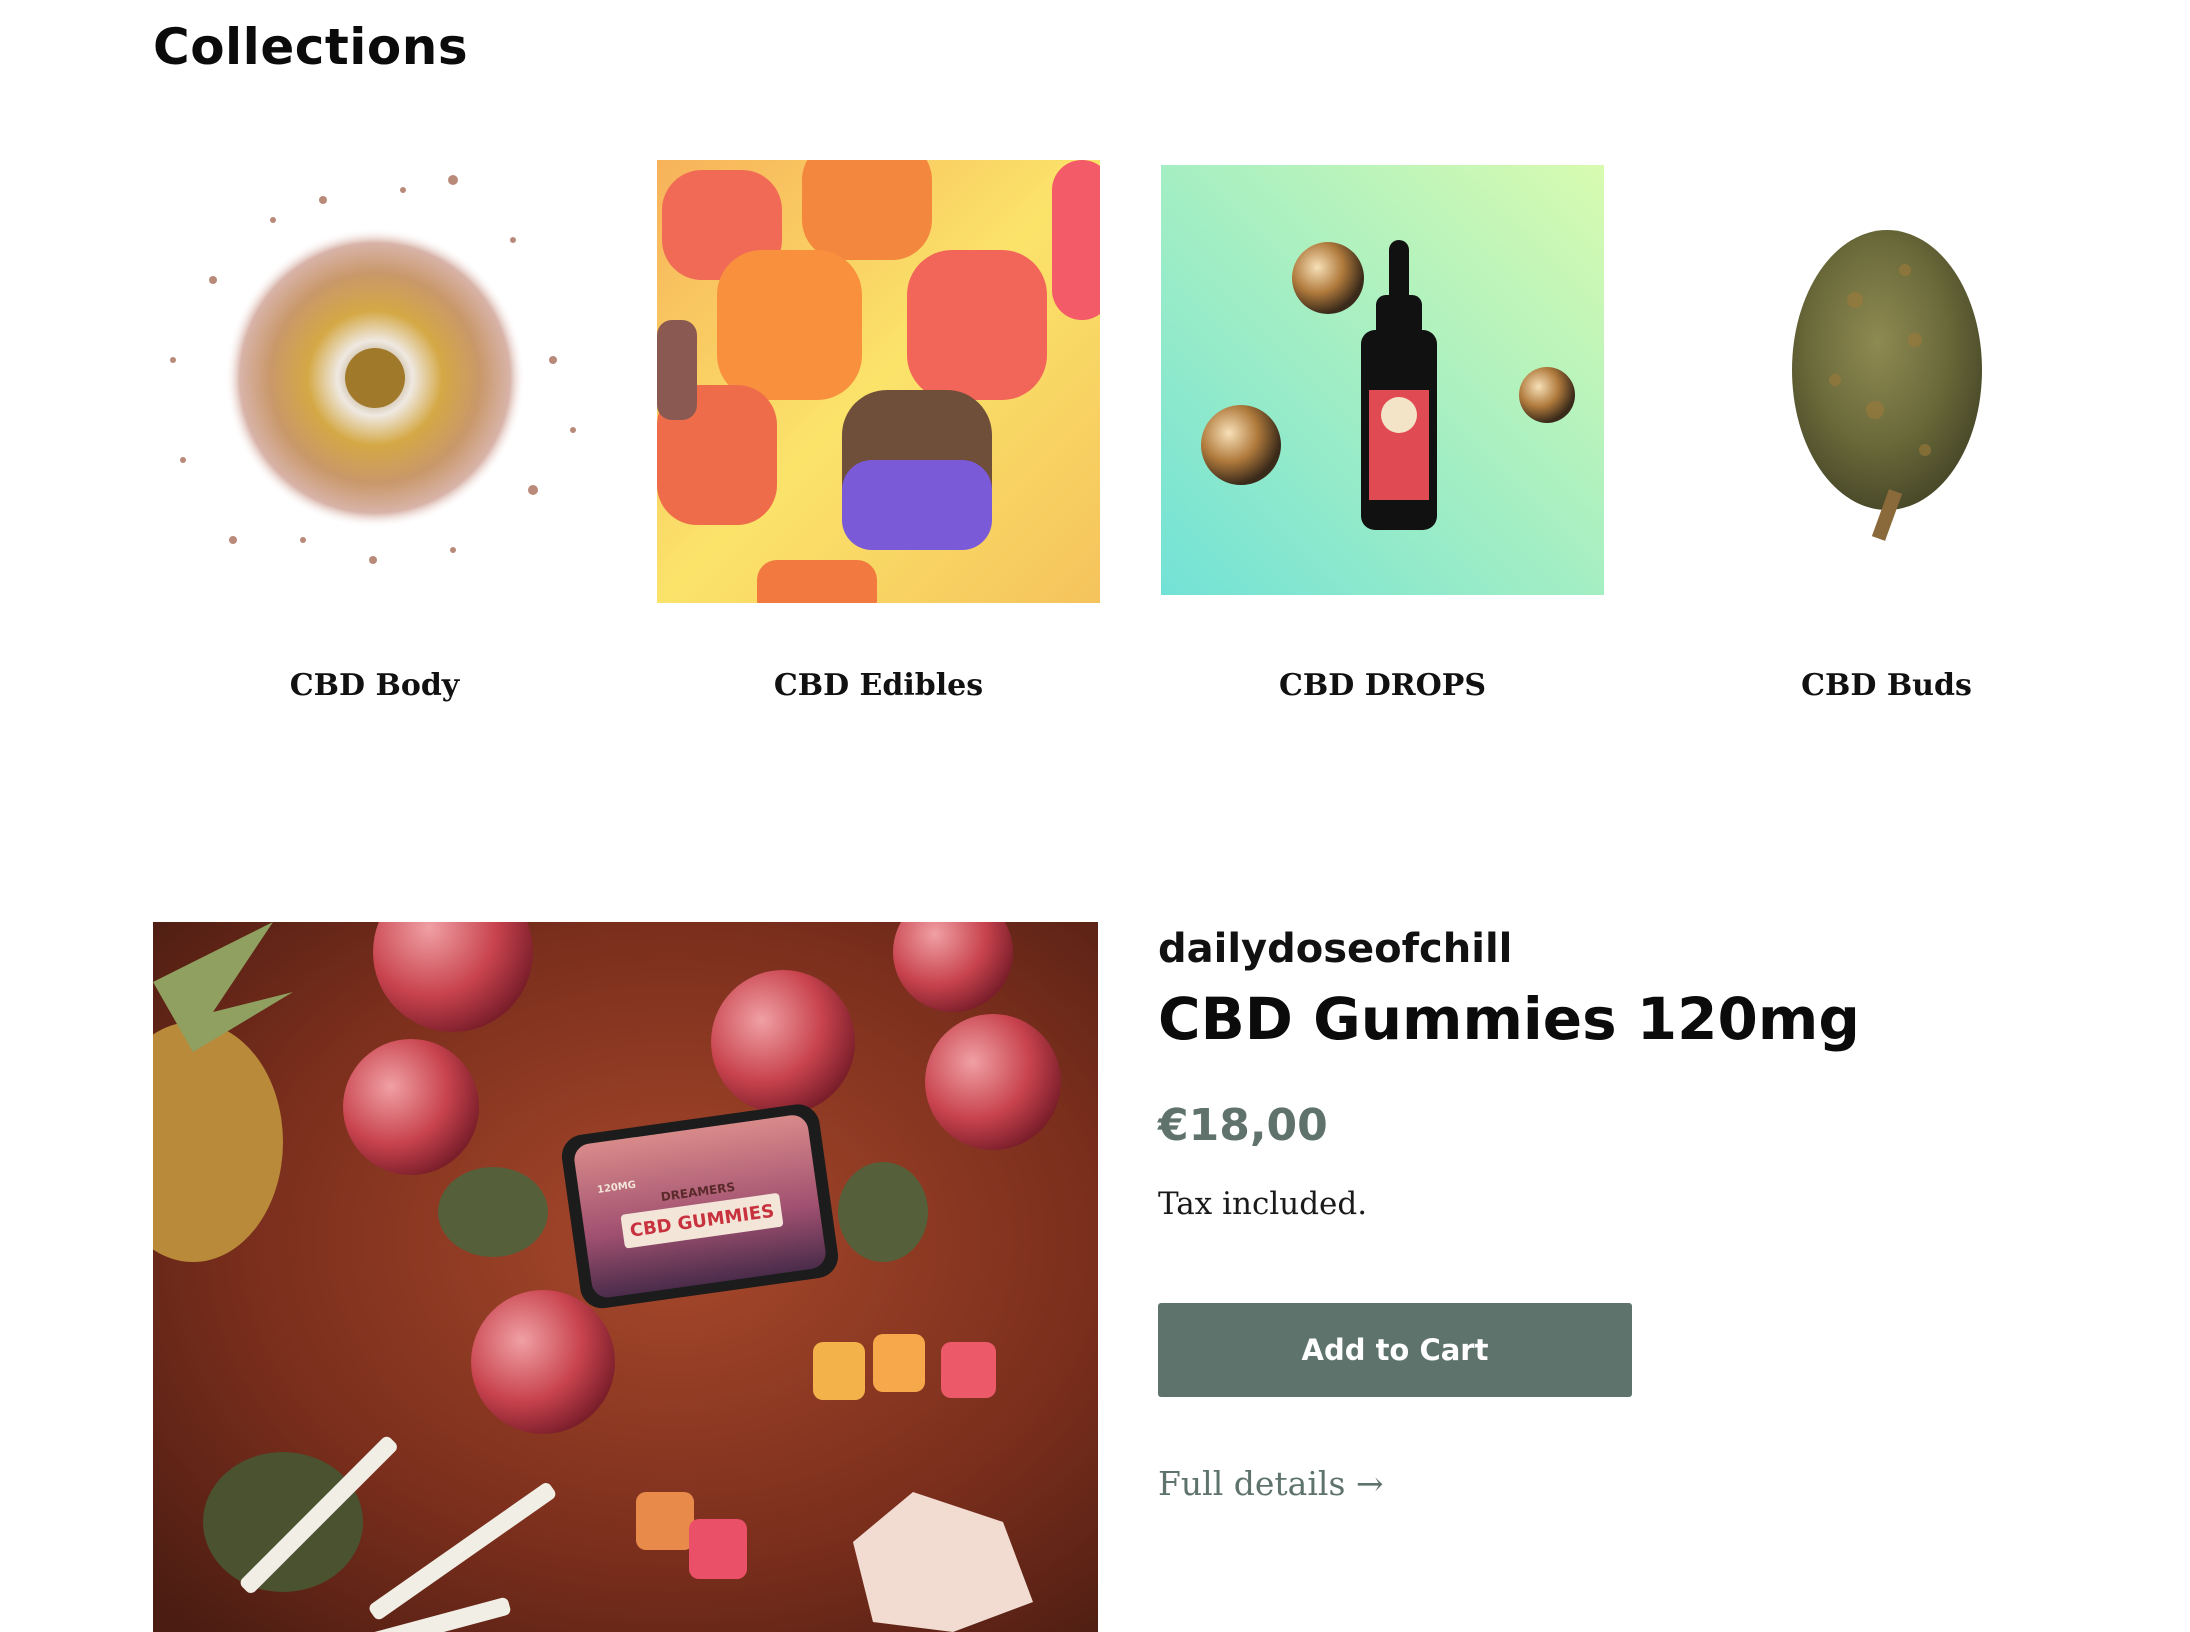 This screenshot has height=1632, width=2190. I want to click on collection-card-cbd-body: CBD Body, so click(374, 431).